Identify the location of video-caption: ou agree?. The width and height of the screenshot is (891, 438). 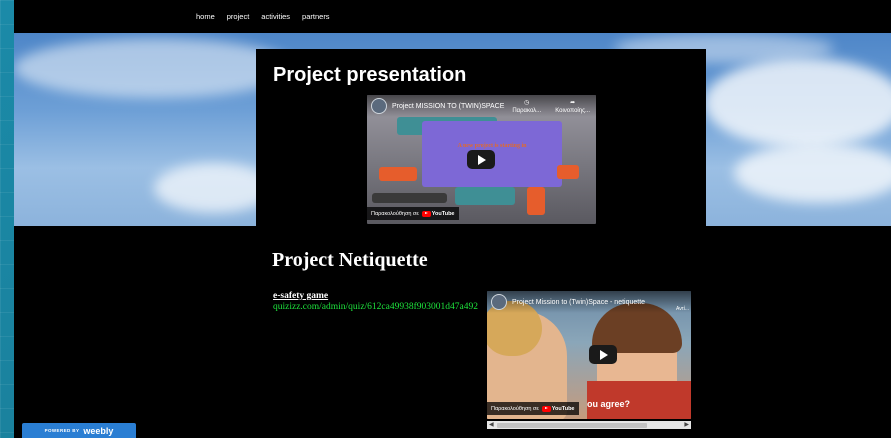
(609, 404).